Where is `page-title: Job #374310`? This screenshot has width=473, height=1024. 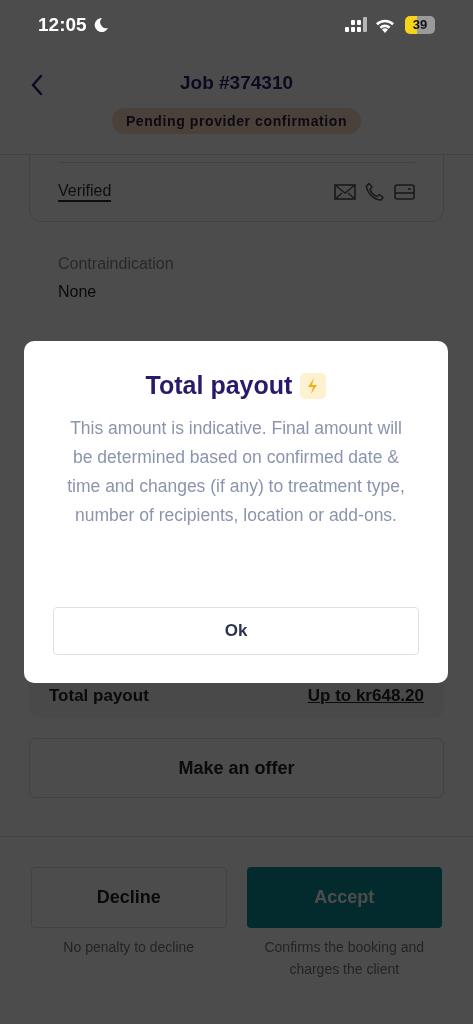
page-title: Job #374310 is located at coordinates (236, 83).